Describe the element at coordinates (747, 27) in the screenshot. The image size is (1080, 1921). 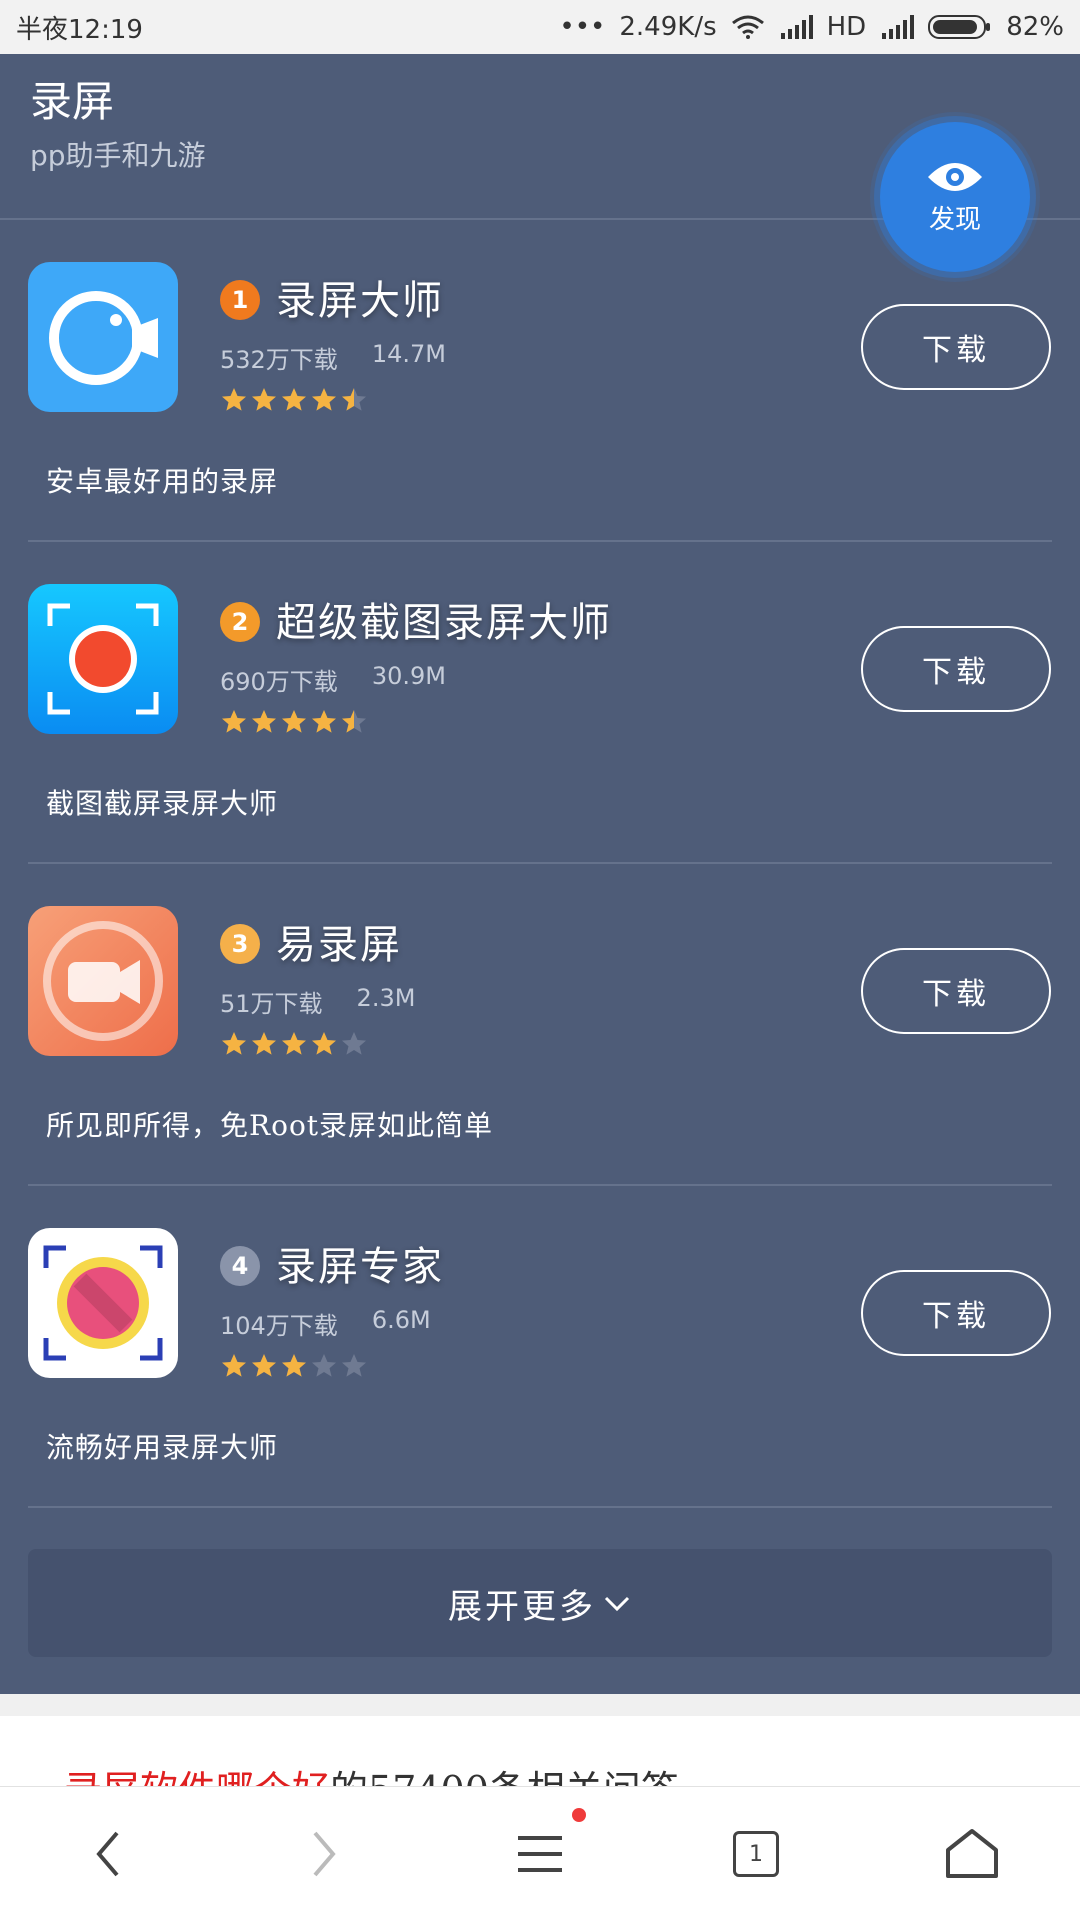
I see `wifi-icon` at that location.